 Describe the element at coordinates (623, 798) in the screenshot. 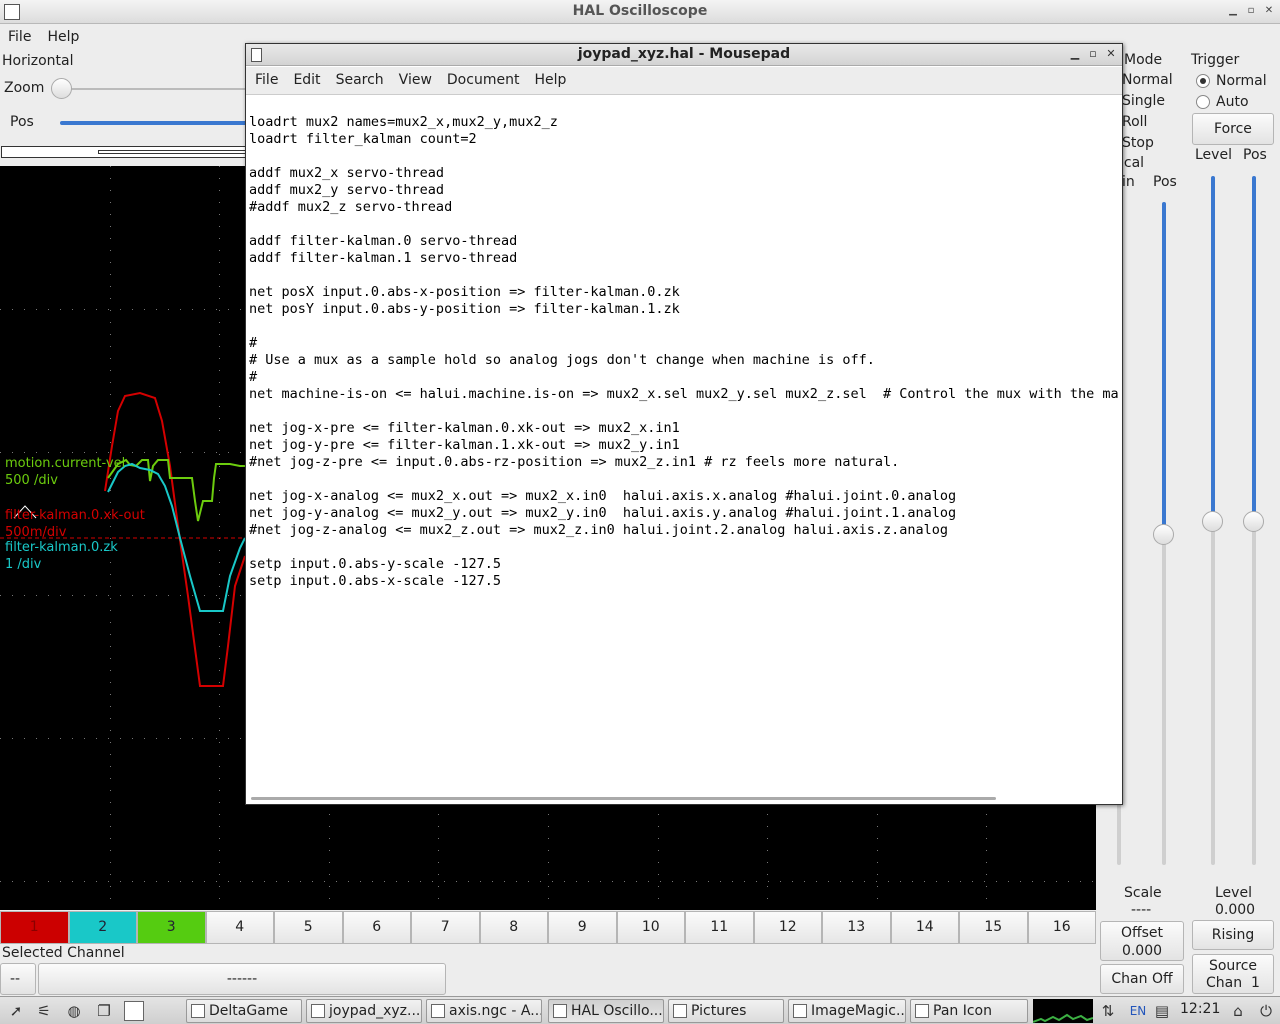

I see `horizontal-scrollbar` at that location.